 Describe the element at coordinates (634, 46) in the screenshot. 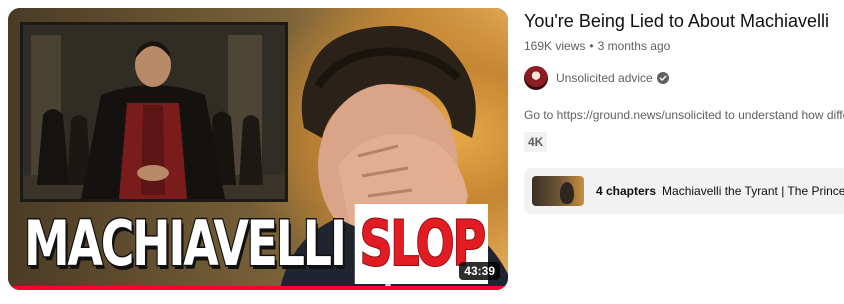

I see `upload-age: 3 months ago` at that location.